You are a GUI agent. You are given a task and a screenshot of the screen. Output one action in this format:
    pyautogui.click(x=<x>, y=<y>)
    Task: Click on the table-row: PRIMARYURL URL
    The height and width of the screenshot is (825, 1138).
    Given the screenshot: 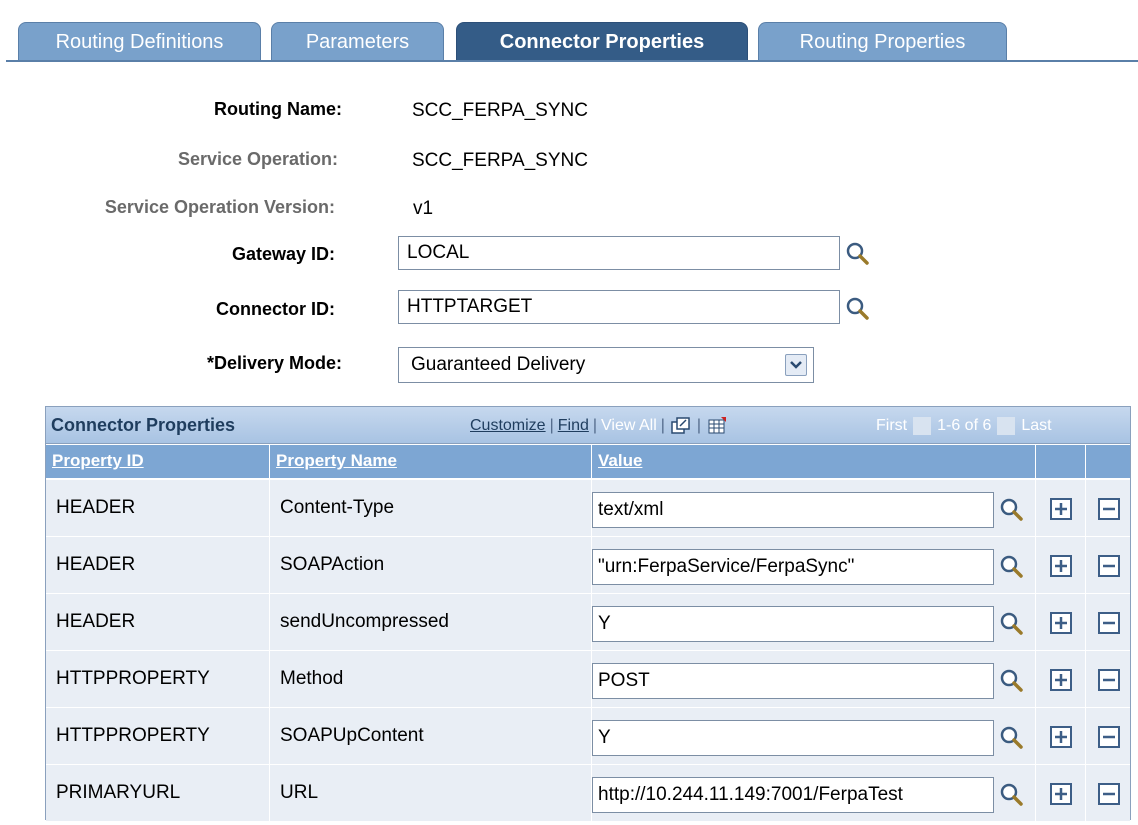 What is the action you would take?
    pyautogui.click(x=588, y=792)
    